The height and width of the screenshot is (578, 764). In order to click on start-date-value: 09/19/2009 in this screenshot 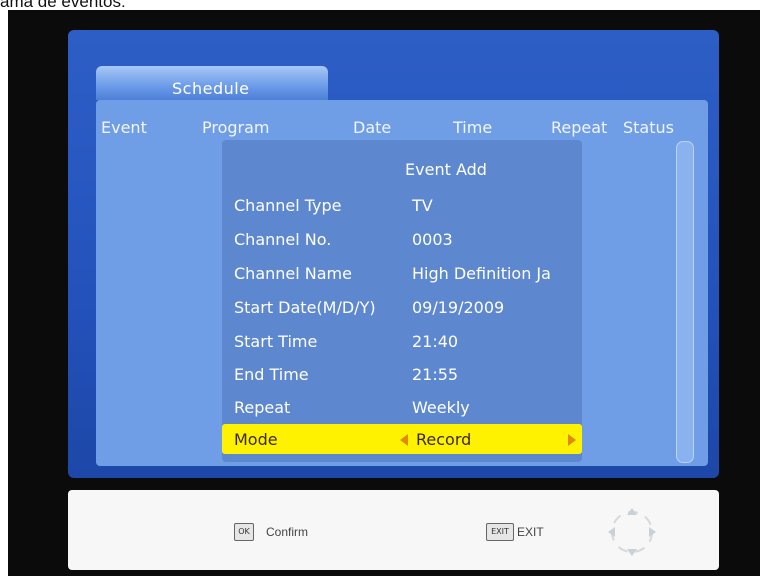, I will do `click(458, 307)`.